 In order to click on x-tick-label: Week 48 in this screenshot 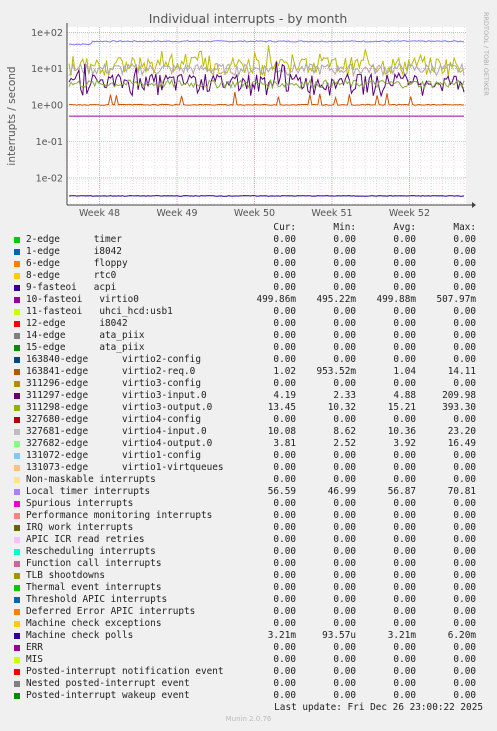, I will do `click(99, 213)`.